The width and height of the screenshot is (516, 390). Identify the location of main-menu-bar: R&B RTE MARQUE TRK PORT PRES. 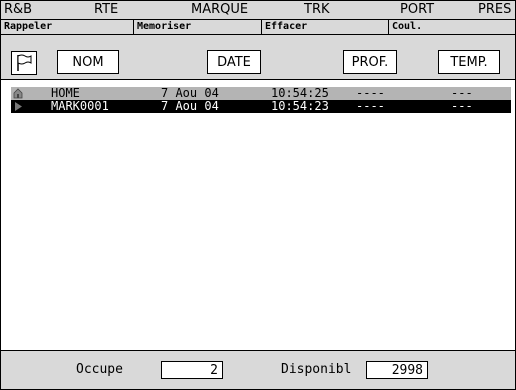
(258, 10).